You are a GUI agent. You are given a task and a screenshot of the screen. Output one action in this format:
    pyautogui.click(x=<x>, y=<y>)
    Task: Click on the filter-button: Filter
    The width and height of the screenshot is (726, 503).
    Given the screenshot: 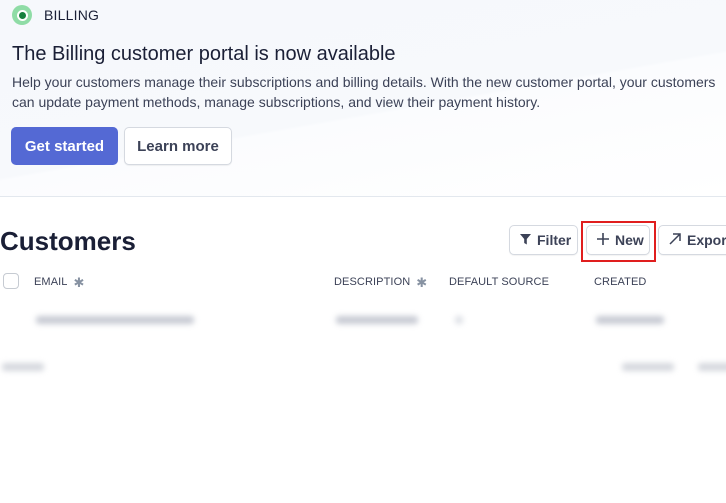 What is the action you would take?
    pyautogui.click(x=543, y=240)
    